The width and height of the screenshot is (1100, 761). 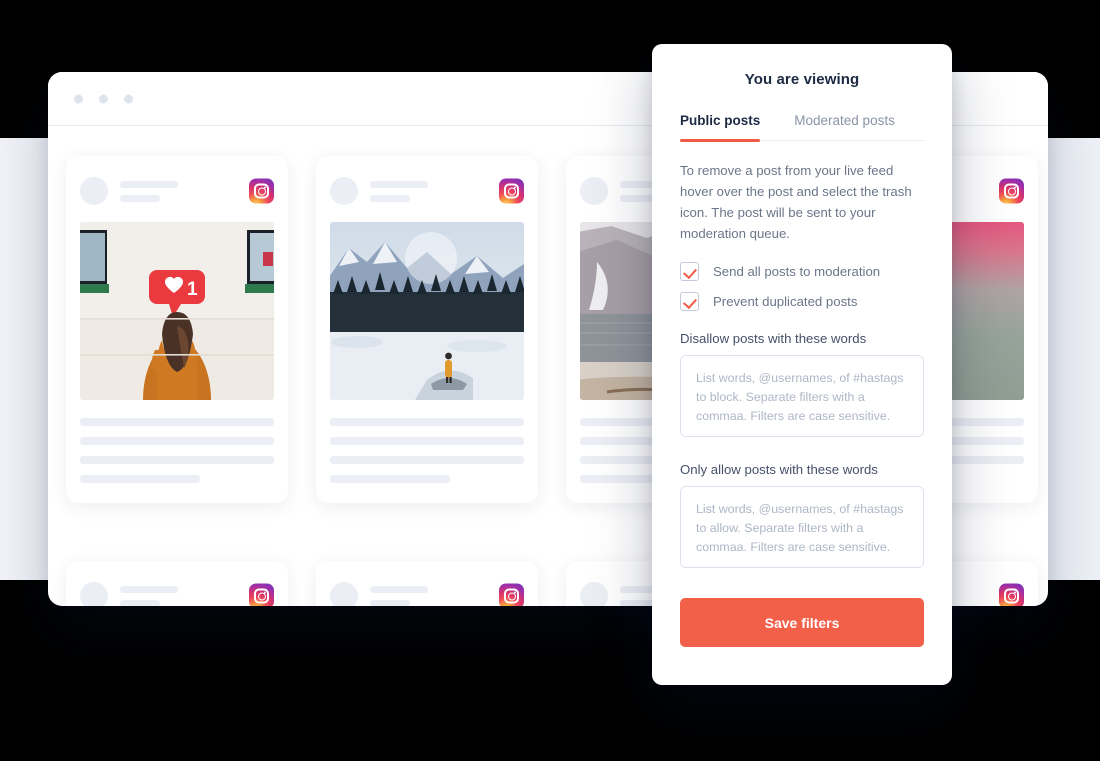 What do you see at coordinates (1070, 359) in the screenshot?
I see `page-backdrop-right-band` at bounding box center [1070, 359].